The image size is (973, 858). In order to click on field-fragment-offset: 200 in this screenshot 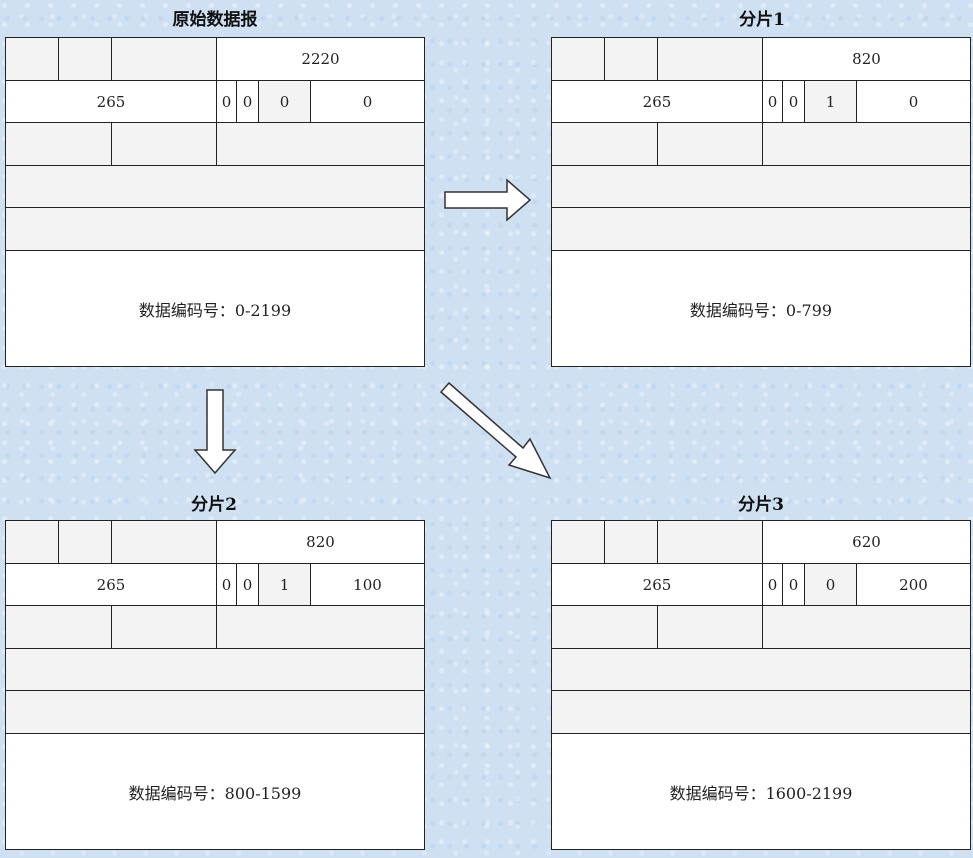, I will do `click(913, 584)`.